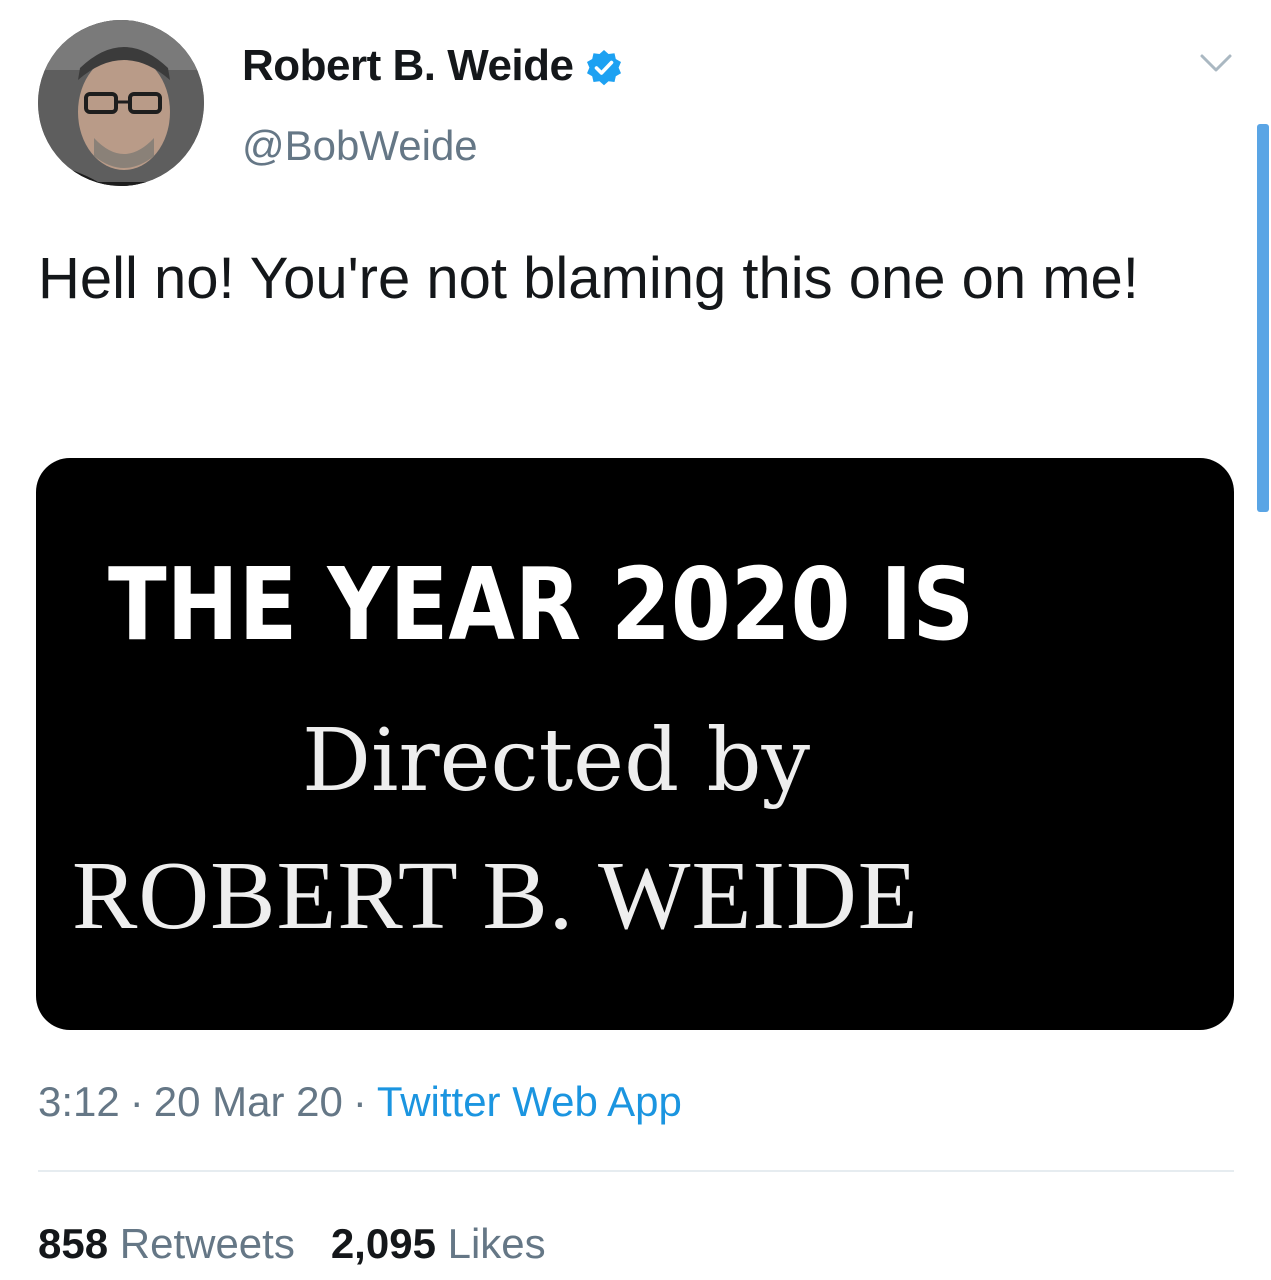 This screenshot has width=1271, height=1280. Describe the element at coordinates (1263, 318) in the screenshot. I see `scrollbar` at that location.